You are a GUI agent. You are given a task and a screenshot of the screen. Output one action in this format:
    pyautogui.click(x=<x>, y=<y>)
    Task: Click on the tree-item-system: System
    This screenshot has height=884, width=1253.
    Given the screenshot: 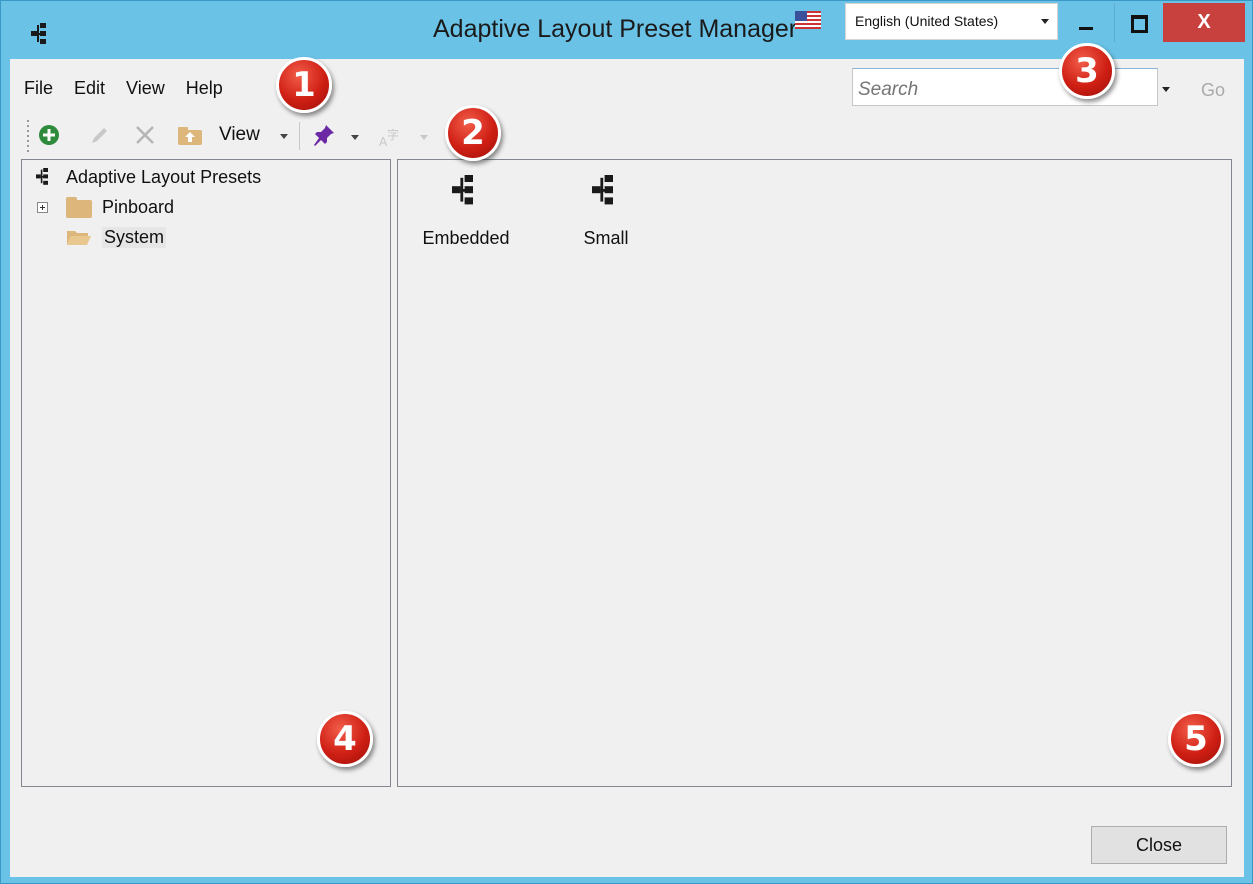 What is the action you would take?
    pyautogui.click(x=134, y=237)
    